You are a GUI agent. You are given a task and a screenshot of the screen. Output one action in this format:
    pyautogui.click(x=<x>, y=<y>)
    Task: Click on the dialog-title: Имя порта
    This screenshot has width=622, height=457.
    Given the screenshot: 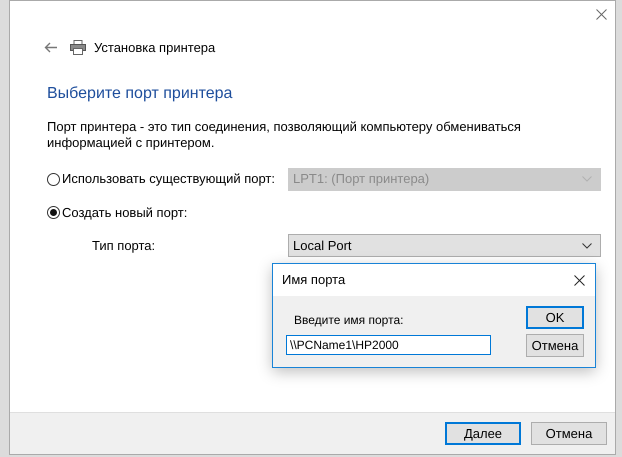 What is the action you would take?
    pyautogui.click(x=314, y=280)
    